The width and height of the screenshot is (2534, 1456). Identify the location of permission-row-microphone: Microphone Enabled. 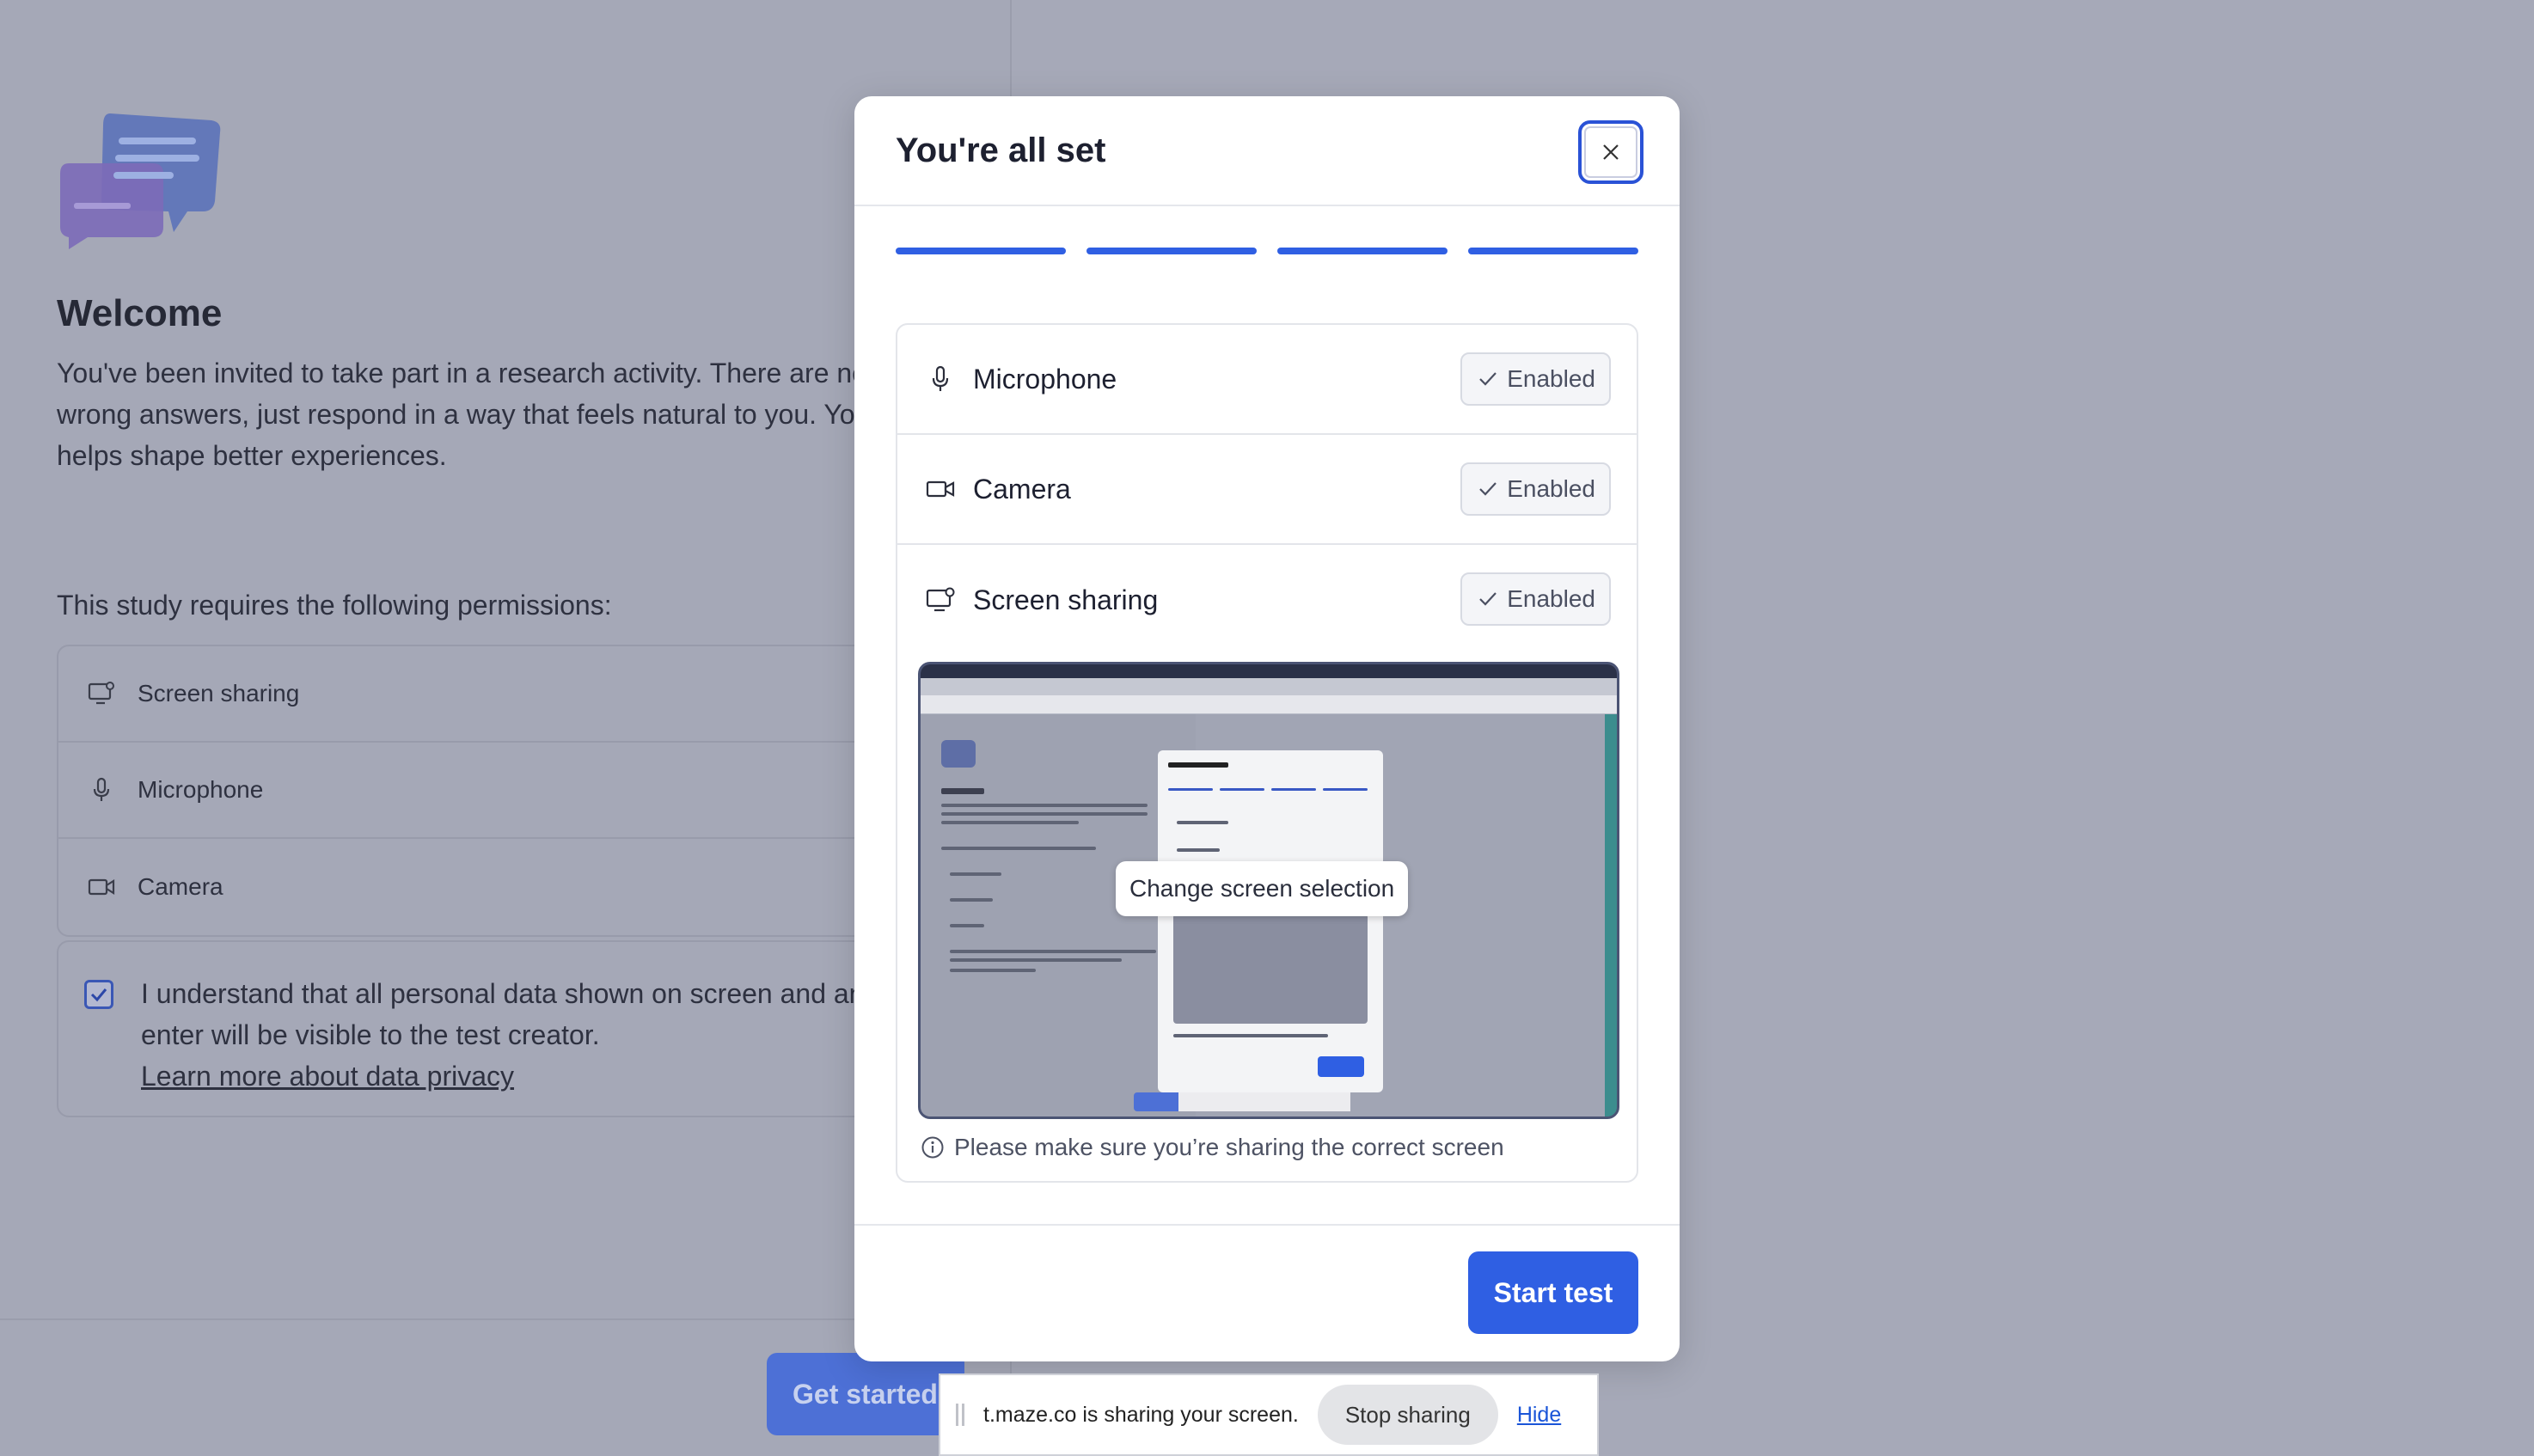
(1267, 380).